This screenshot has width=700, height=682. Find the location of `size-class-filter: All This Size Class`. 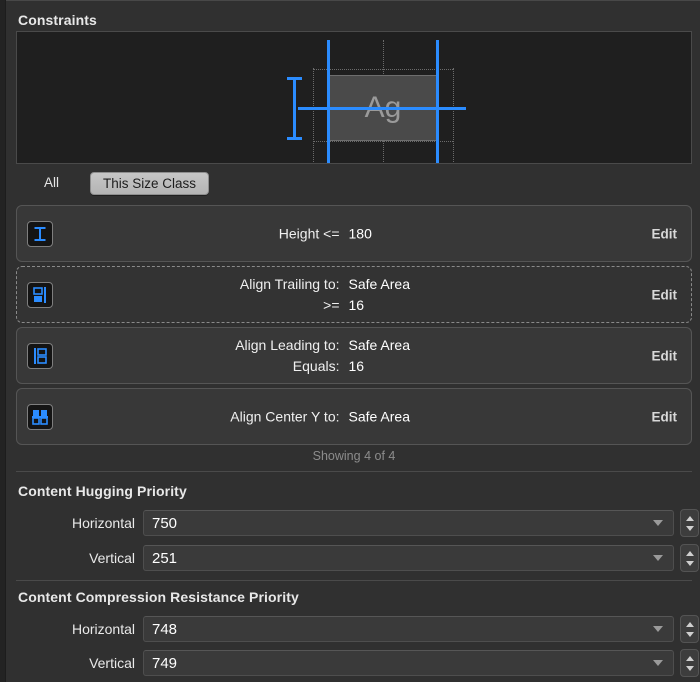

size-class-filter: All This Size Class is located at coordinates (354, 186).